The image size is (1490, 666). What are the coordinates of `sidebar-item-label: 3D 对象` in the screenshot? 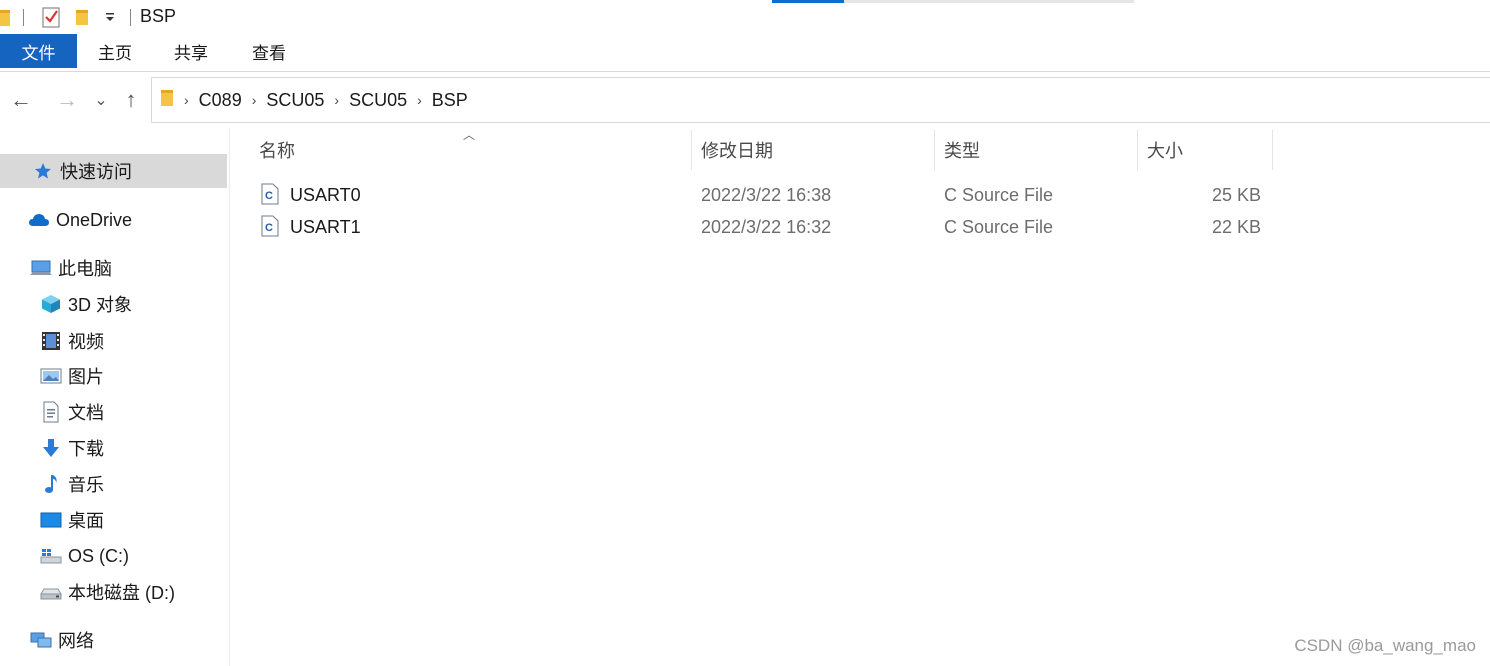 It's located at (100, 305).